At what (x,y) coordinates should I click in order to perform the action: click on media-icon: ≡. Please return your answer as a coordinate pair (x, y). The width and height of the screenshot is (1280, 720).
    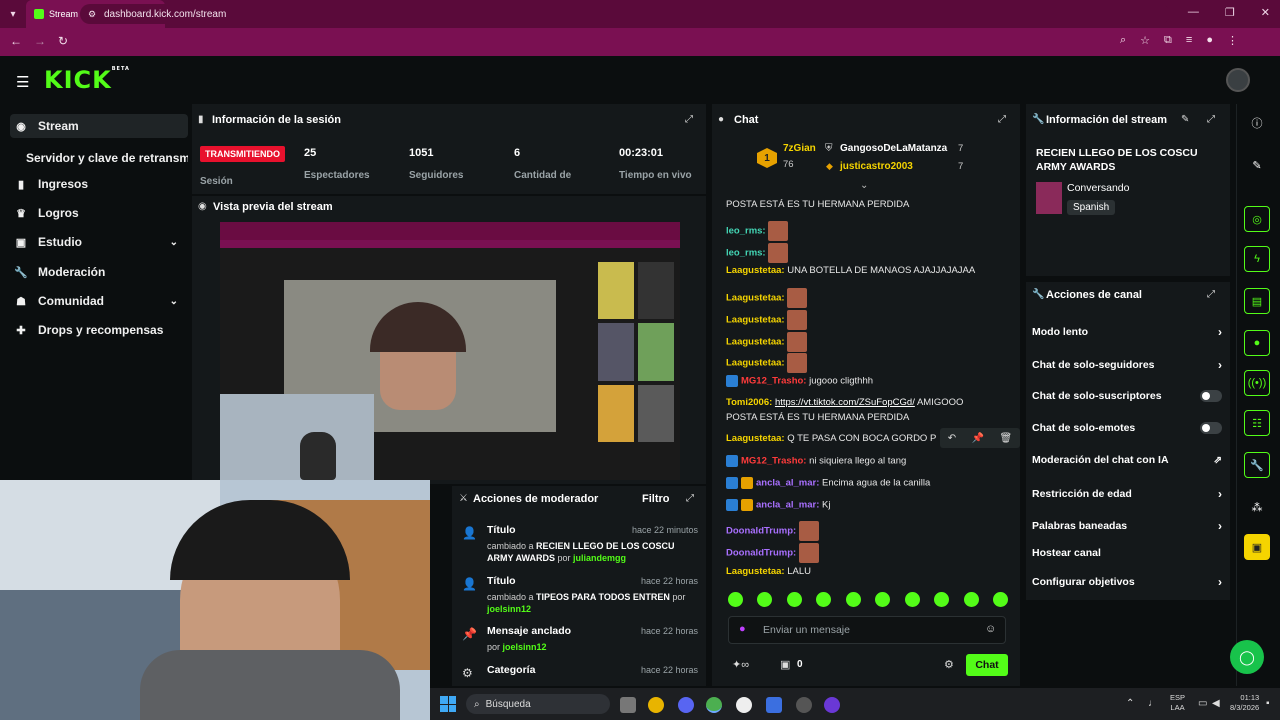
    Looking at the image, I should click on (1189, 40).